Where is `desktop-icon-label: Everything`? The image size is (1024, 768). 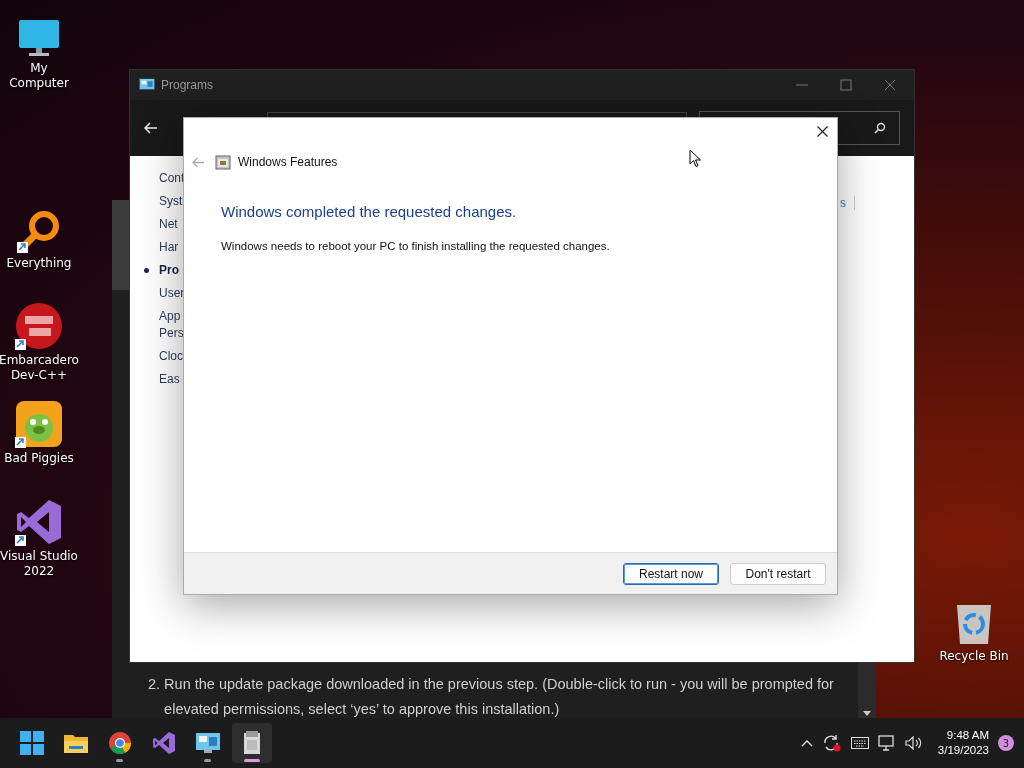
desktop-icon-label: Everything is located at coordinates (39, 263).